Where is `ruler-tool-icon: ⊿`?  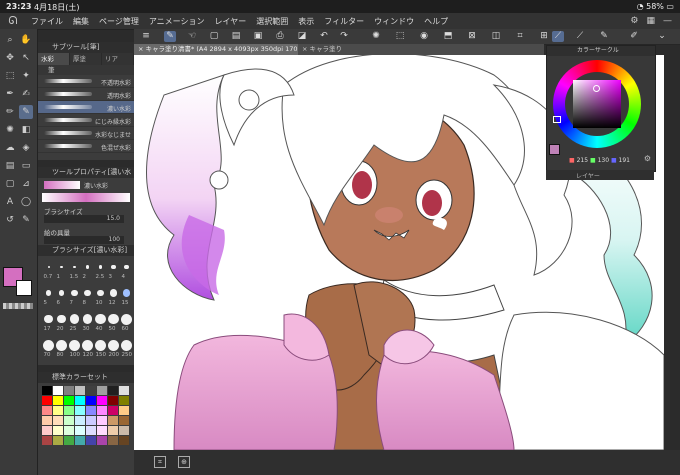
ruler-tool-icon: ⊿ is located at coordinates (26, 184).